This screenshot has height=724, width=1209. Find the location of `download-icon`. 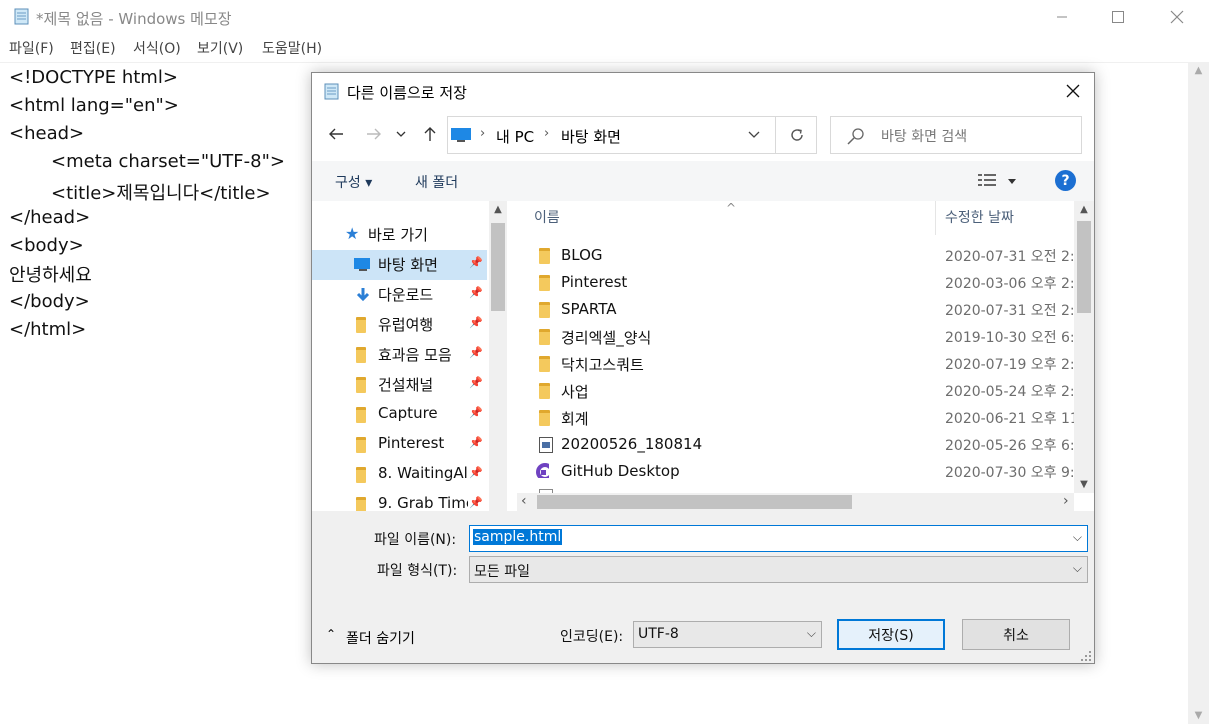

download-icon is located at coordinates (363, 295).